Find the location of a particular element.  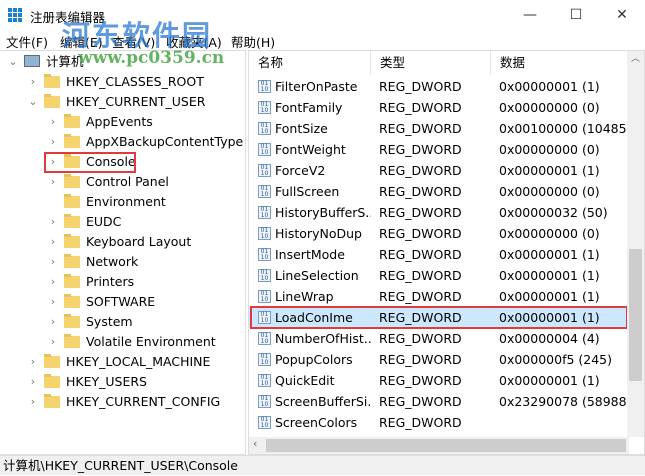

tree-item: › AppEvents is located at coordinates (122, 122).